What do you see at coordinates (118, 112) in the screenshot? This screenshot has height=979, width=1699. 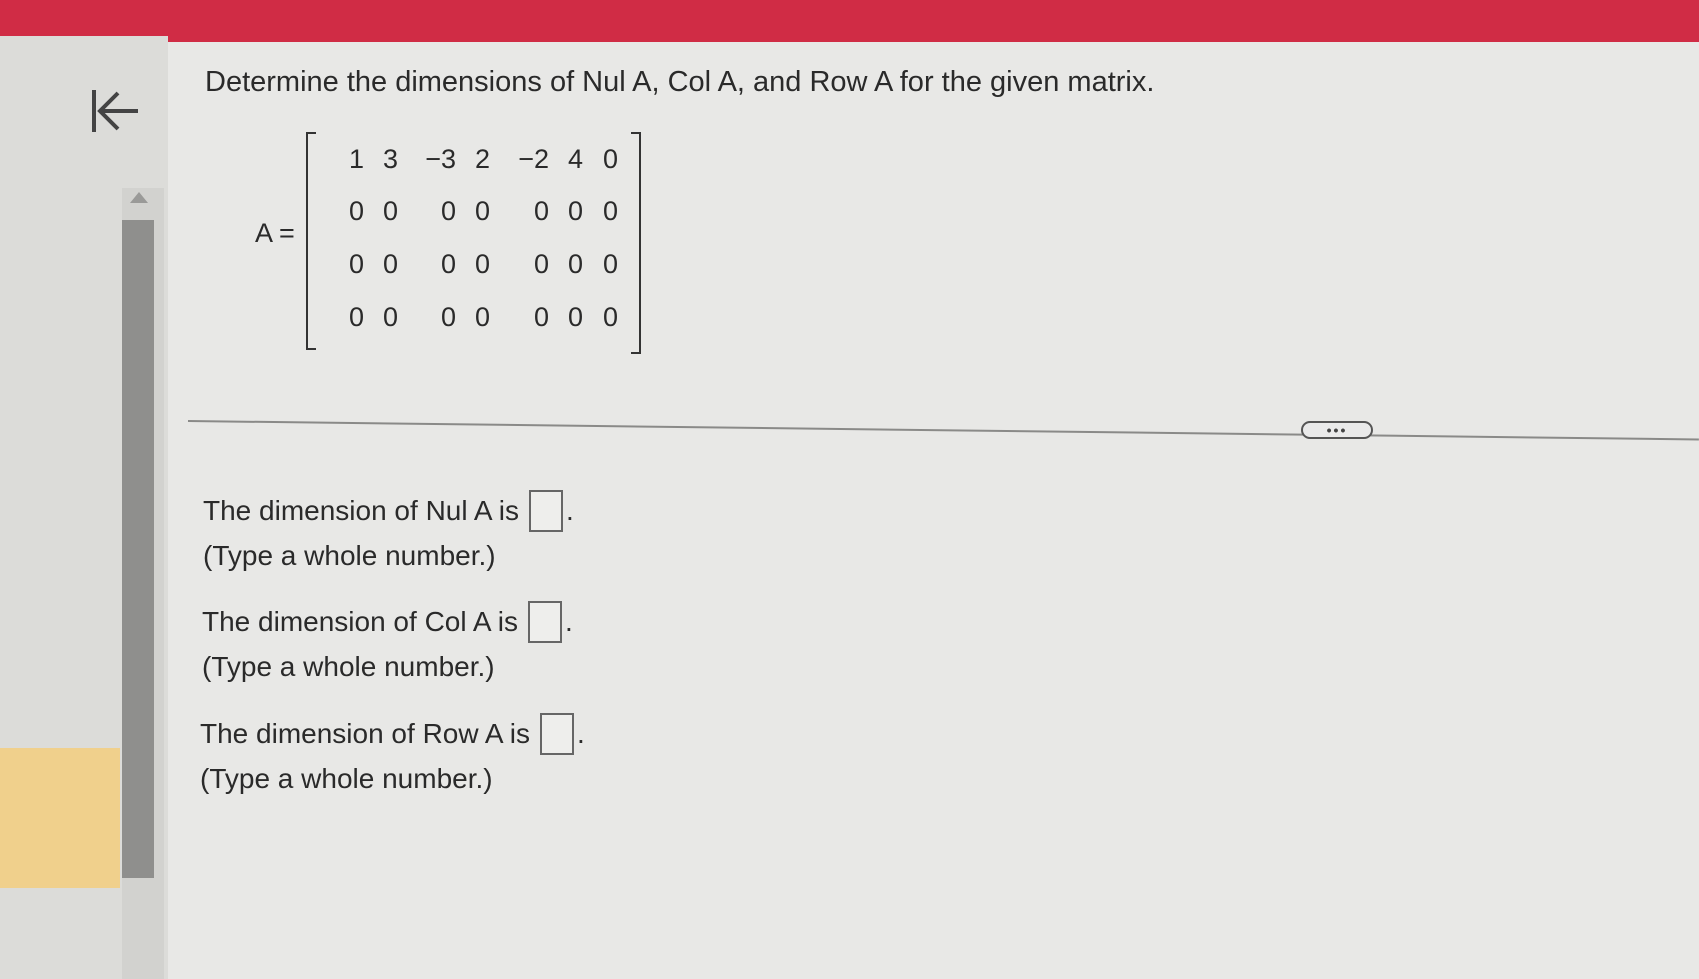 I see `collapse-left-icon` at bounding box center [118, 112].